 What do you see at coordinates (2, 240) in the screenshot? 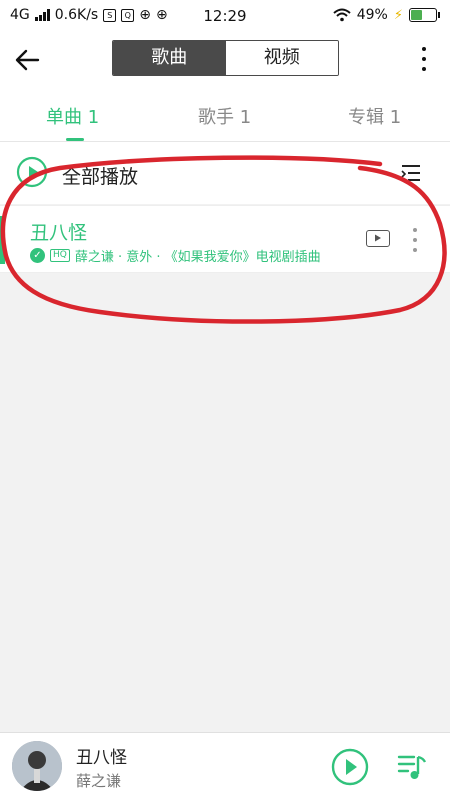
I see `now-playing-marker` at bounding box center [2, 240].